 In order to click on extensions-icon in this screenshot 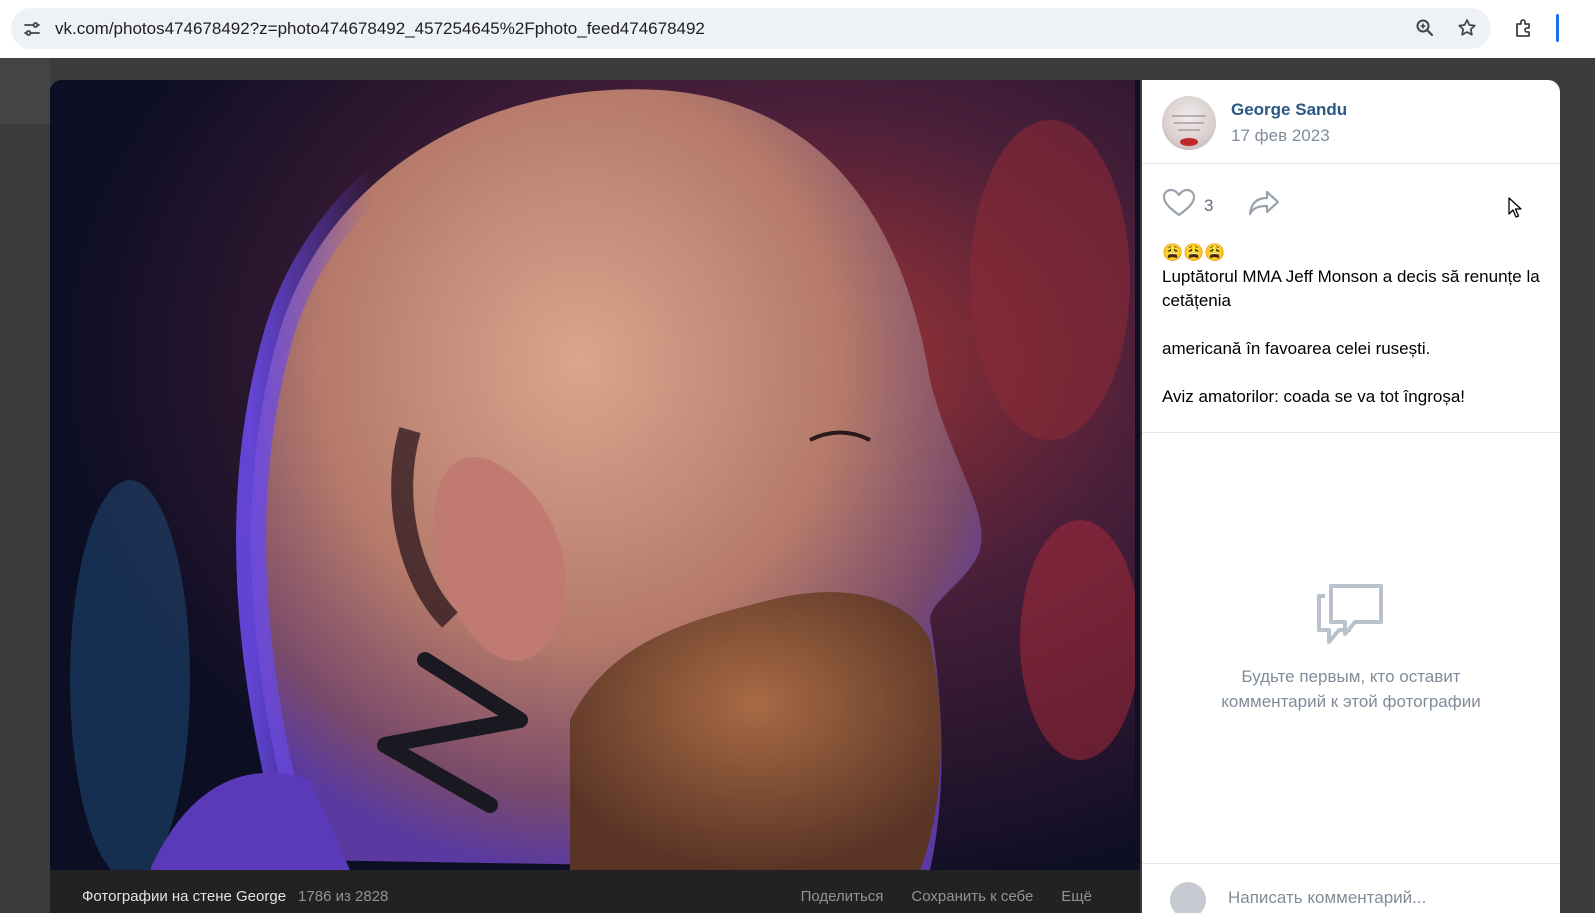, I will do `click(1524, 28)`.